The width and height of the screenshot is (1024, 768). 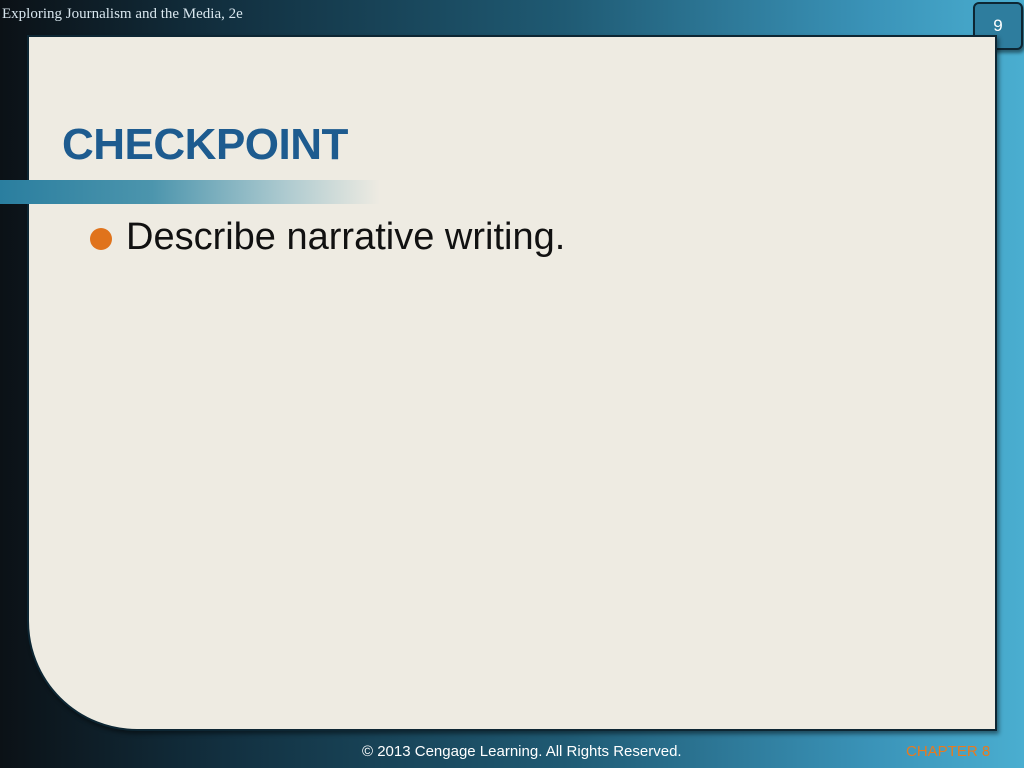 I want to click on bullet-item: Describe narrative writing., so click(x=327, y=237).